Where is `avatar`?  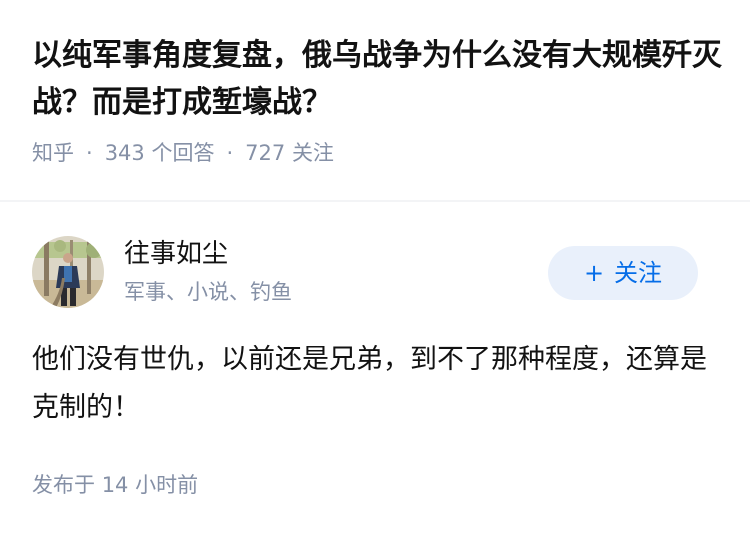
avatar is located at coordinates (68, 272).